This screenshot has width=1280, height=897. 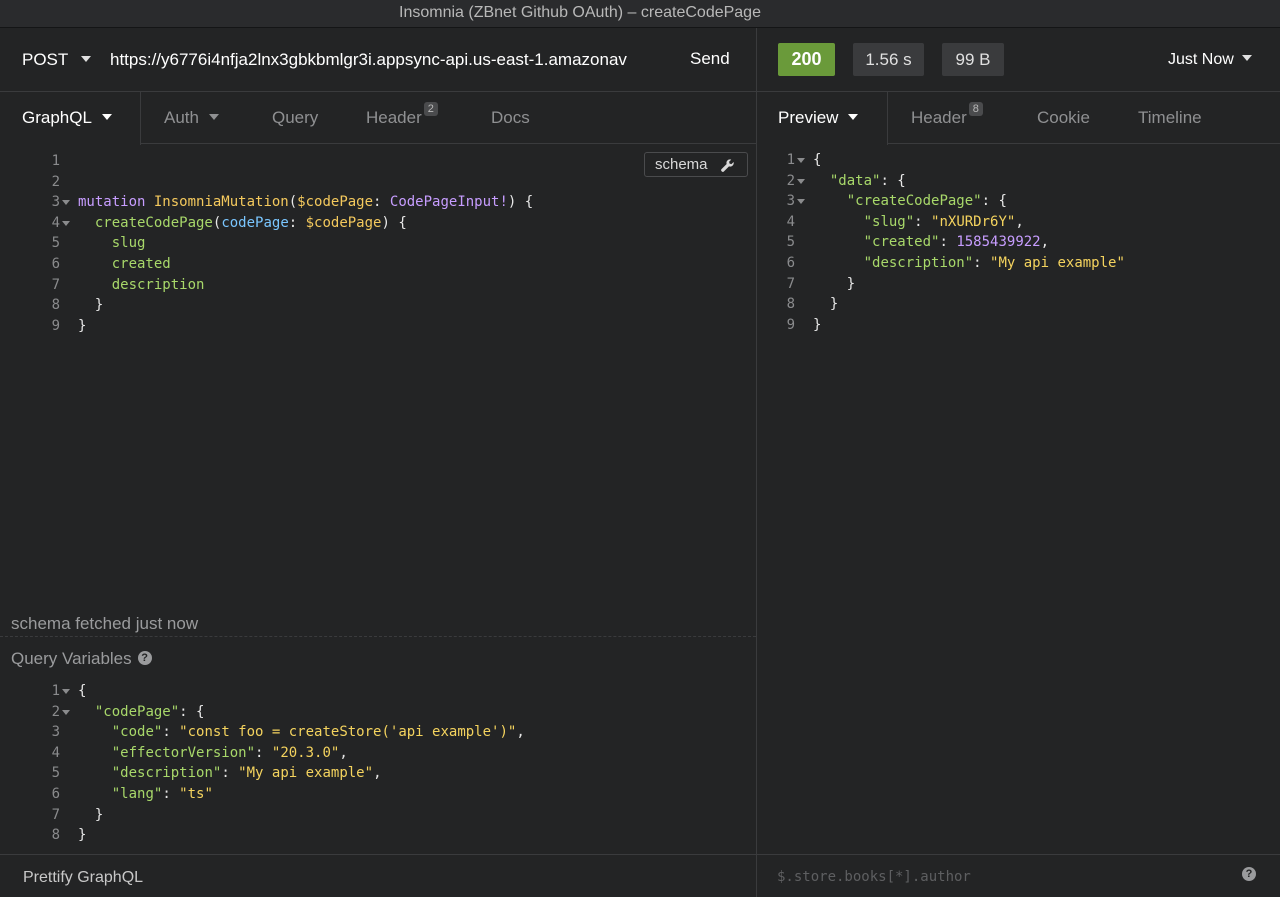 What do you see at coordinates (1018, 875) in the screenshot?
I see `response-footer: $.store.books[*].author ?` at bounding box center [1018, 875].